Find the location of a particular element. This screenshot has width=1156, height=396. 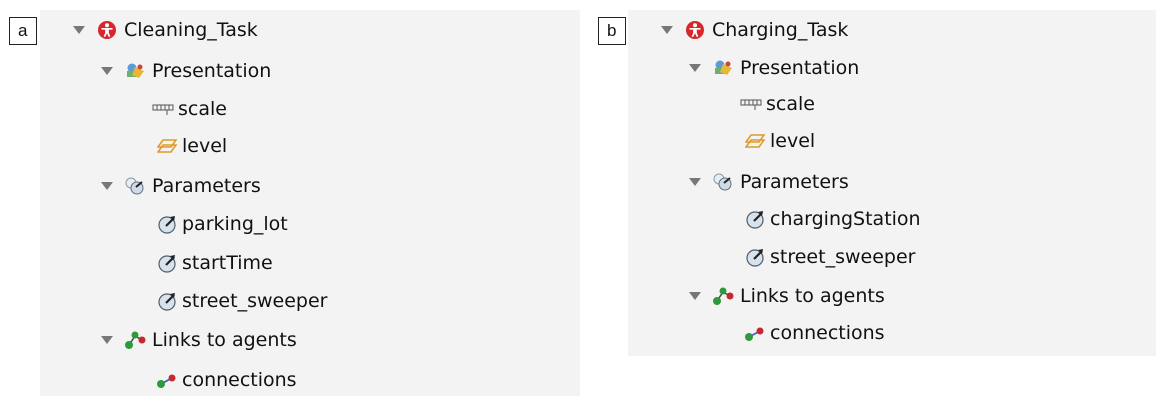

tree-node-parameter: parking_lot is located at coordinates (222, 224).